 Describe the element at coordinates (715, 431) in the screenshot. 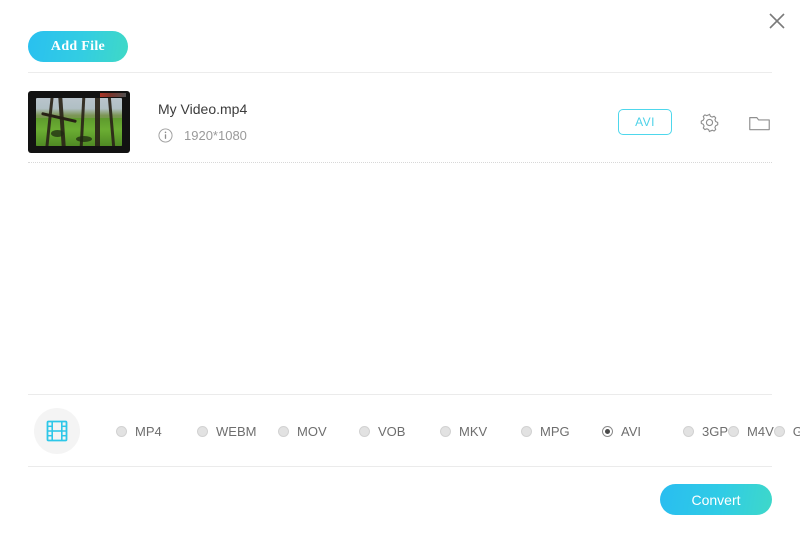

I see `format-option-label: 3GP` at that location.